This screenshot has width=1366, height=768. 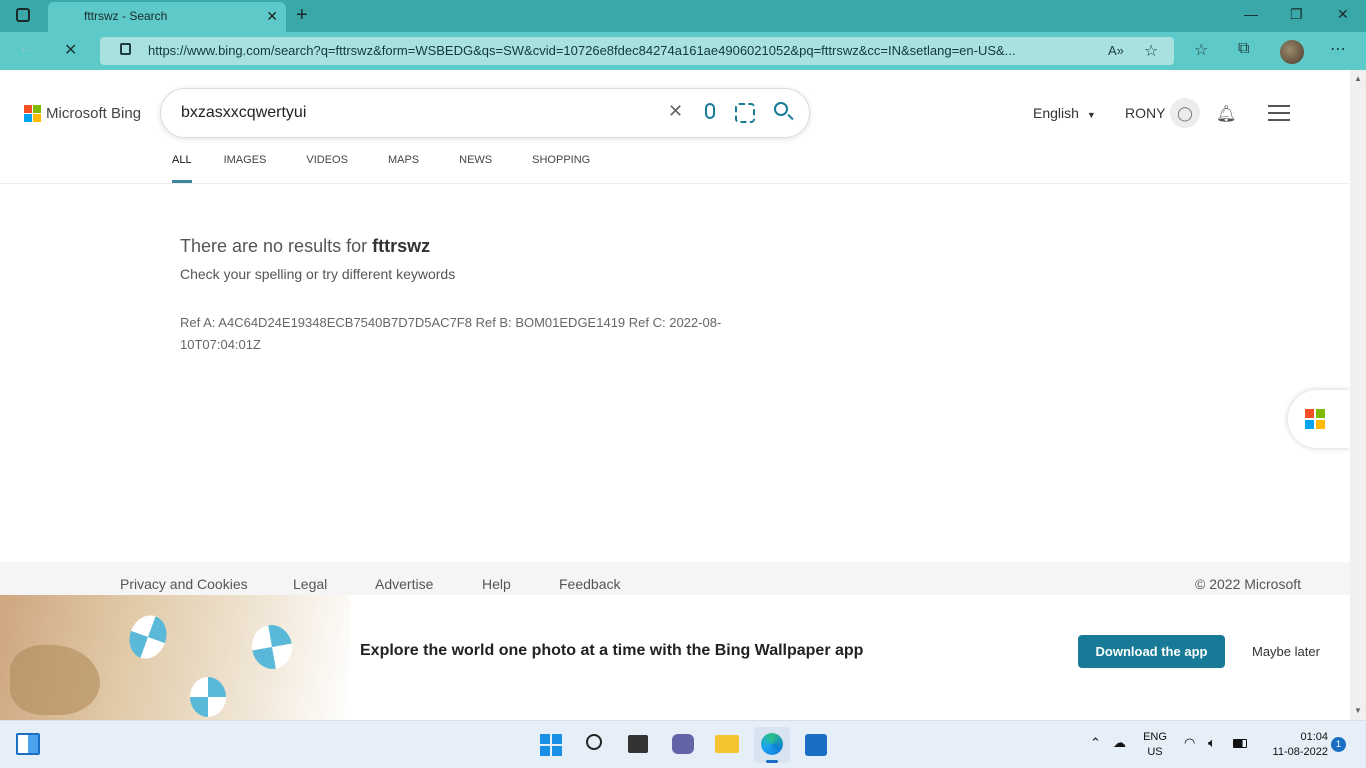 I want to click on tab-news: NEWS, so click(x=475, y=168).